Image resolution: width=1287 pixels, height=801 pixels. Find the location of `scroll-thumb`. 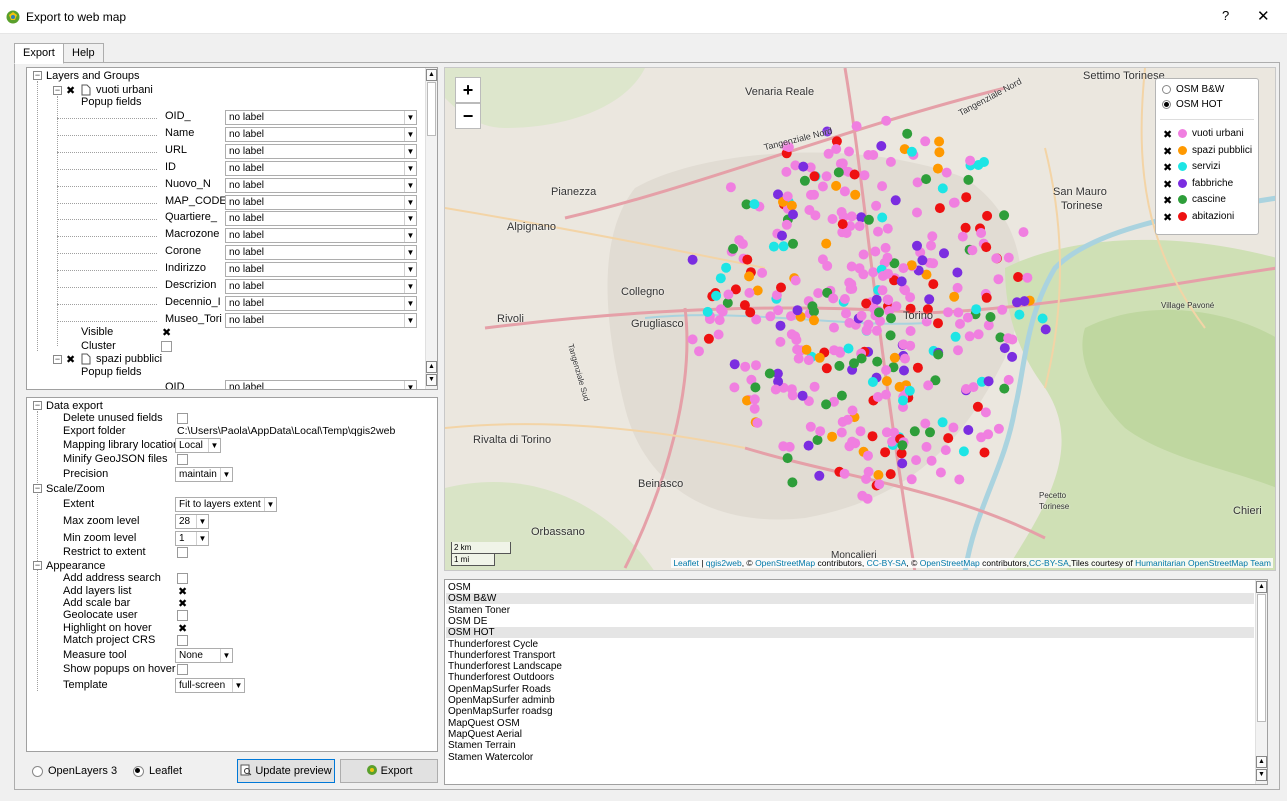

scroll-thumb is located at coordinates (431, 109).